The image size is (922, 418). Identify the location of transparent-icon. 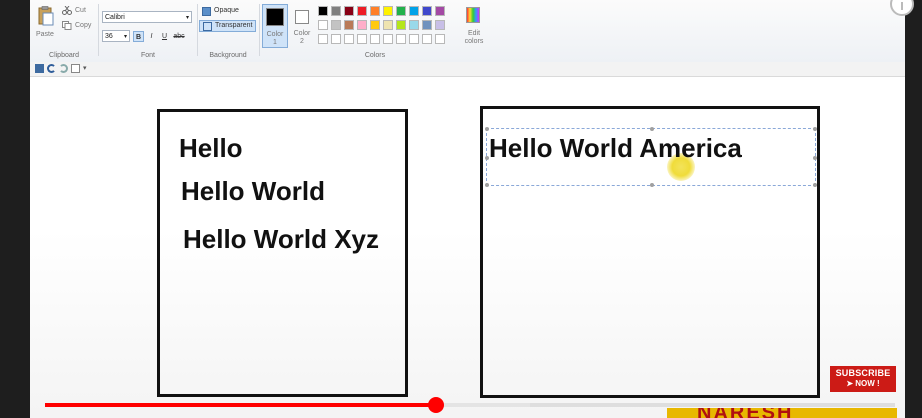
(207, 26).